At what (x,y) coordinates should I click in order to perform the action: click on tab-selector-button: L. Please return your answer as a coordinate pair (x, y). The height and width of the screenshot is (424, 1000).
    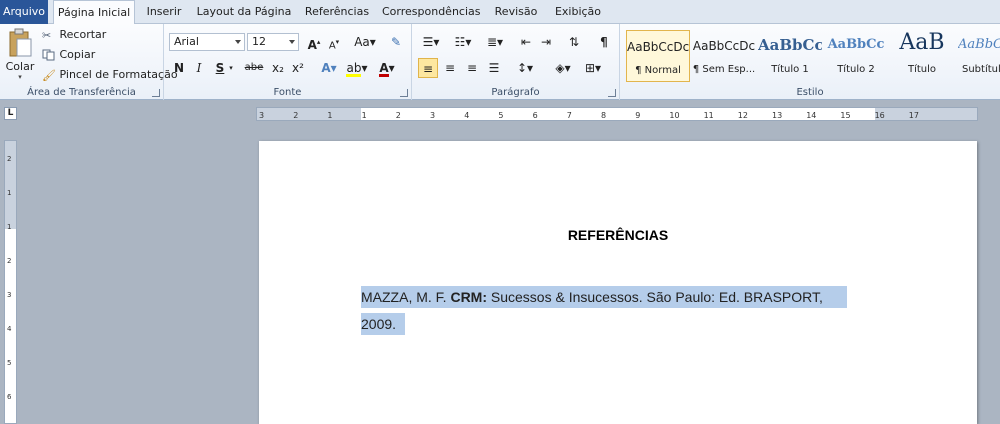
    Looking at the image, I should click on (10, 113).